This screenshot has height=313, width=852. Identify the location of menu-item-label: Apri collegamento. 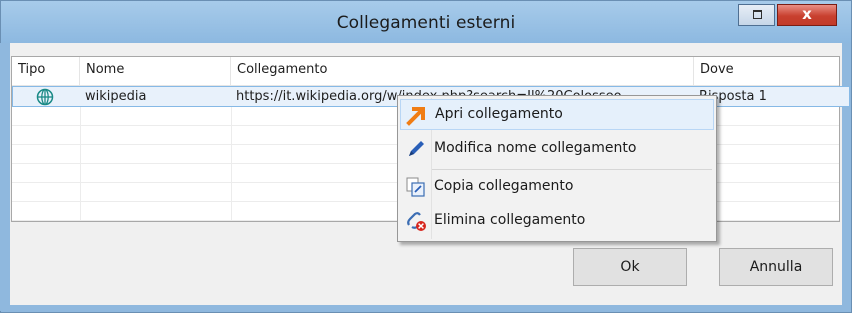
(499, 114).